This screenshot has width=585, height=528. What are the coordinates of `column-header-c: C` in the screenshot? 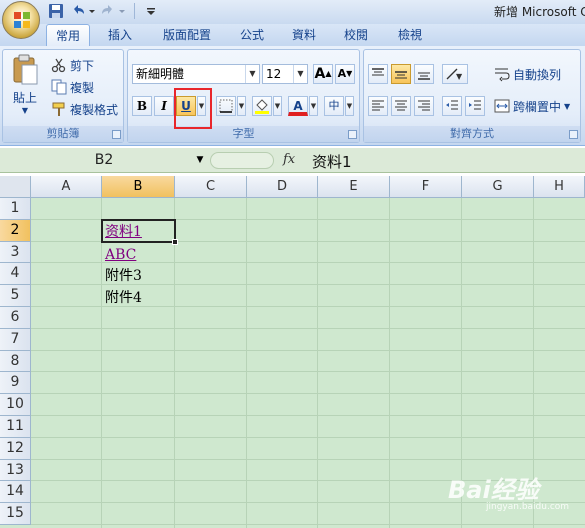 It's located at (211, 187).